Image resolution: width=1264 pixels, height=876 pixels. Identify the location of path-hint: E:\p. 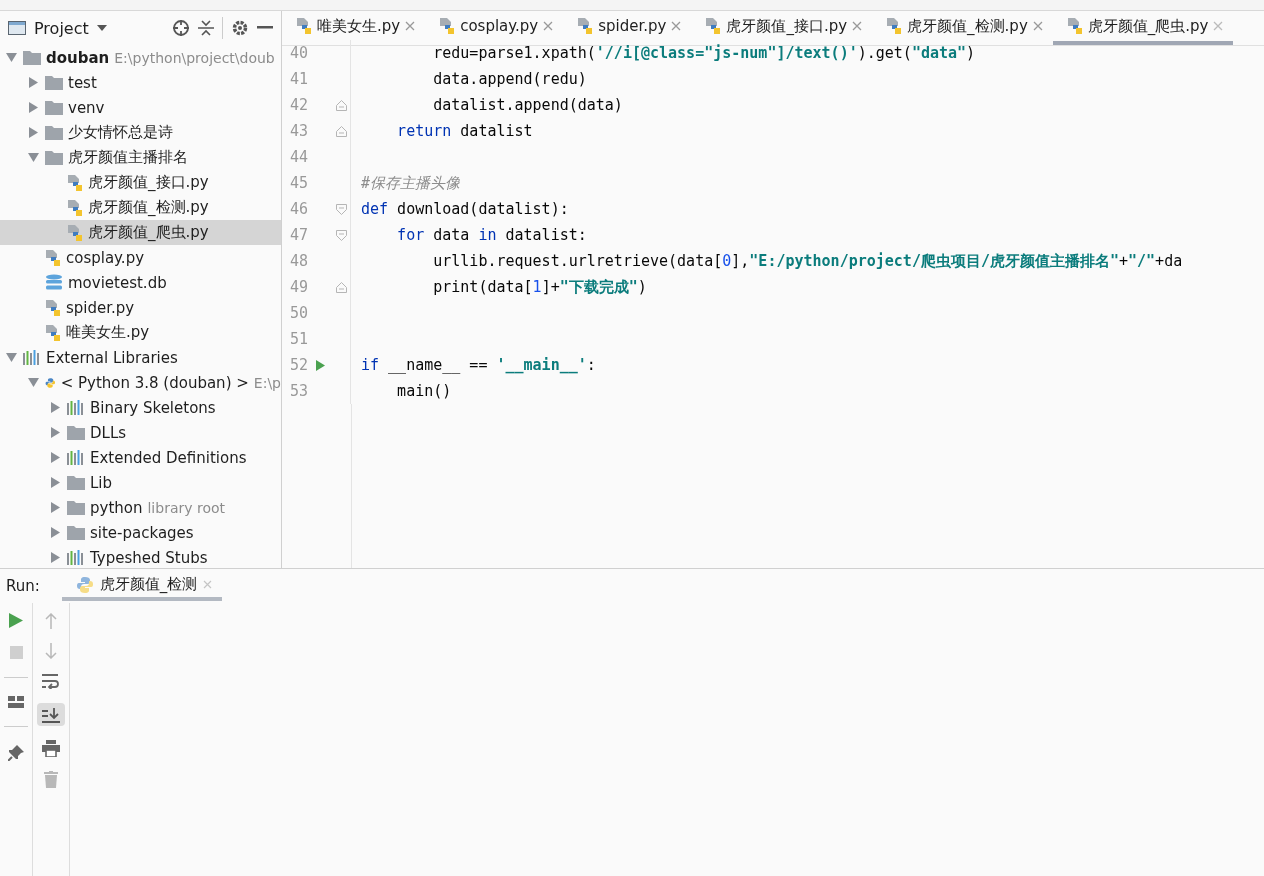
(267, 382).